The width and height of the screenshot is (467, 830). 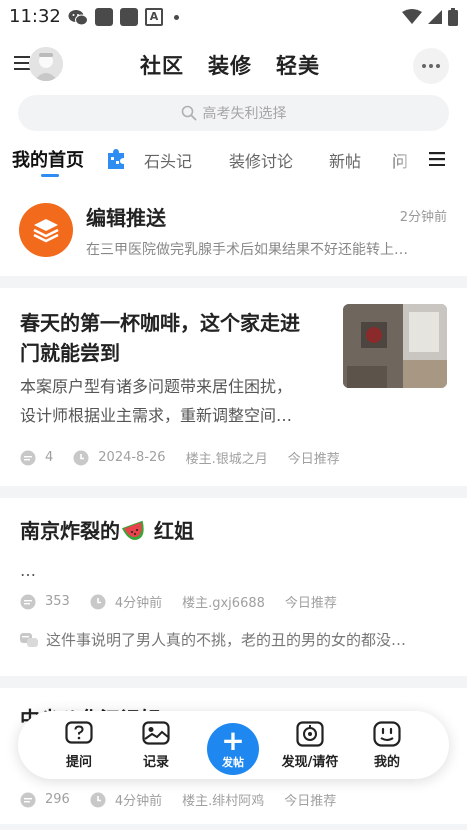 What do you see at coordinates (35, 16) in the screenshot?
I see `status-time: 11:32` at bounding box center [35, 16].